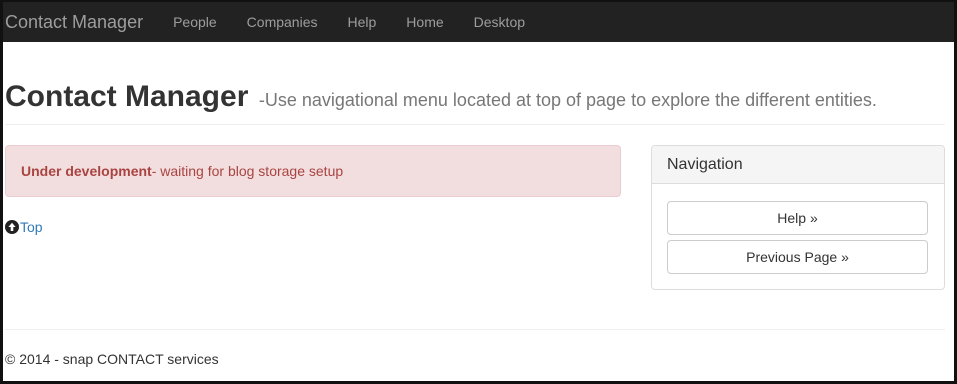 The image size is (957, 384). What do you see at coordinates (127, 96) in the screenshot?
I see `page-title: Contact Manager` at bounding box center [127, 96].